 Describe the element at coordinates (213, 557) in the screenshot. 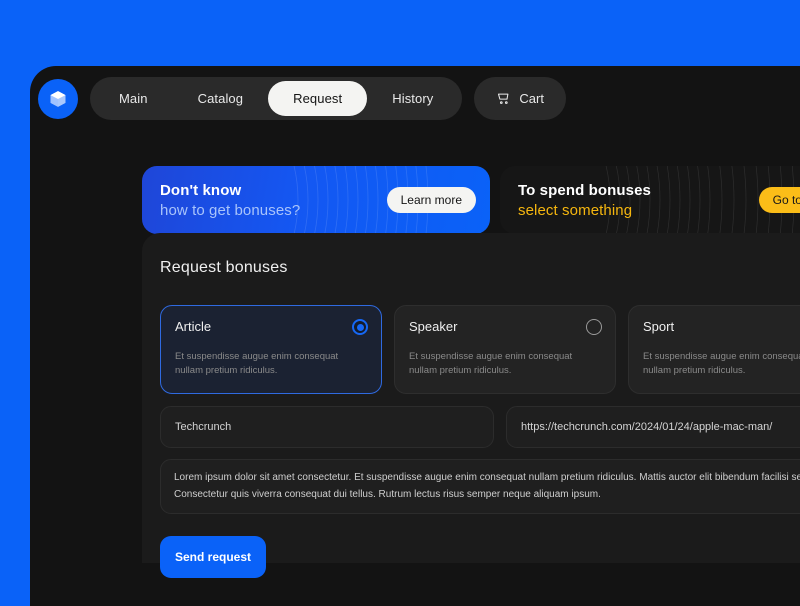

I see `send-request-button: Send request` at that location.